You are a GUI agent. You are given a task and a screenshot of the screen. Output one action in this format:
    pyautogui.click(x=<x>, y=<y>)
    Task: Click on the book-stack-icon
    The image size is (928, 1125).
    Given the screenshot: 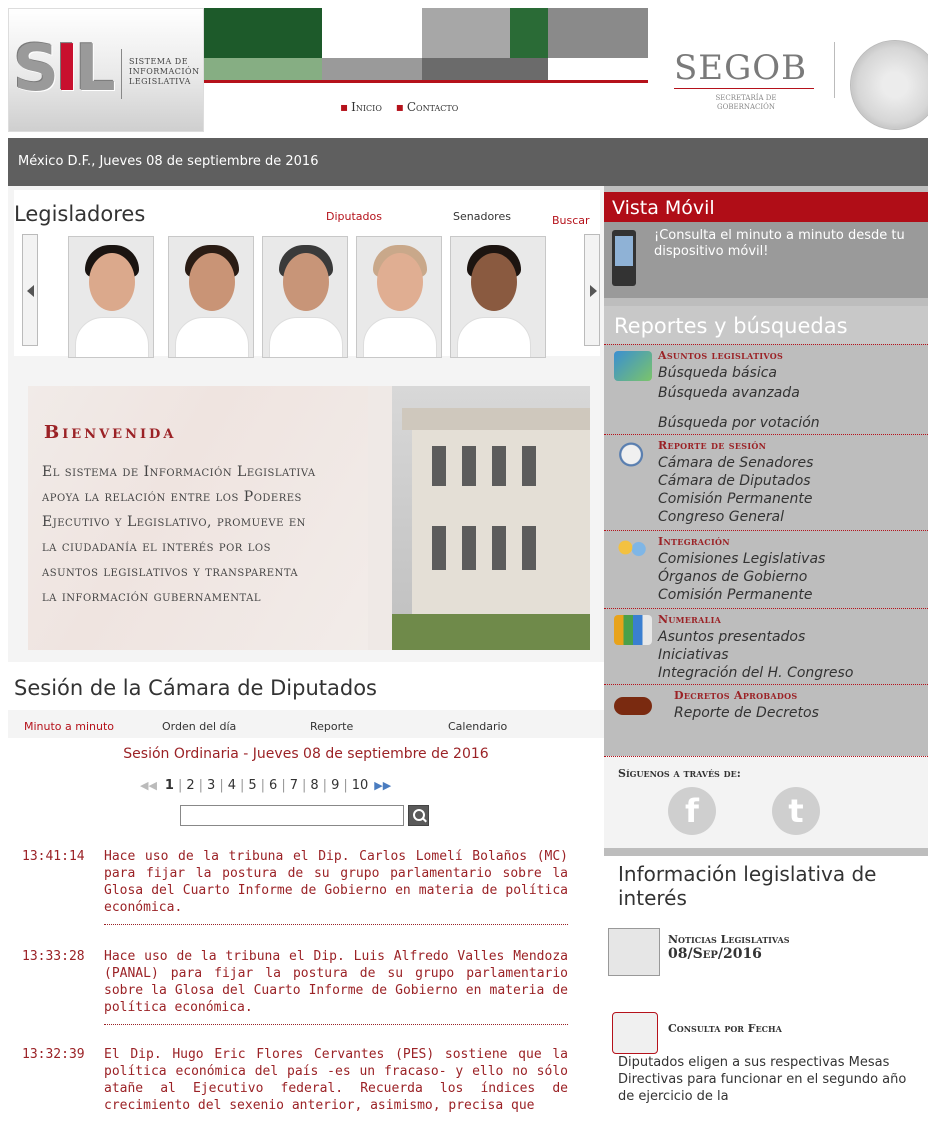 What is the action you would take?
    pyautogui.click(x=633, y=366)
    